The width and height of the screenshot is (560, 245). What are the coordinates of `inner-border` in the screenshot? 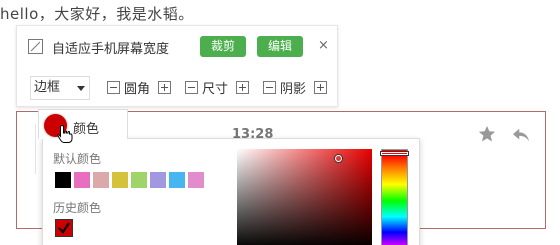 It's located at (36, 149).